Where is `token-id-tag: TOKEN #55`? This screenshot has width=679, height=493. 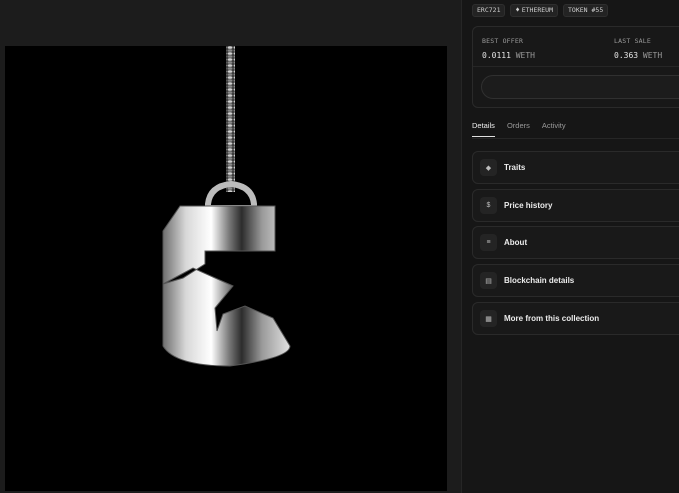
token-id-tag: TOKEN #55 is located at coordinates (586, 10).